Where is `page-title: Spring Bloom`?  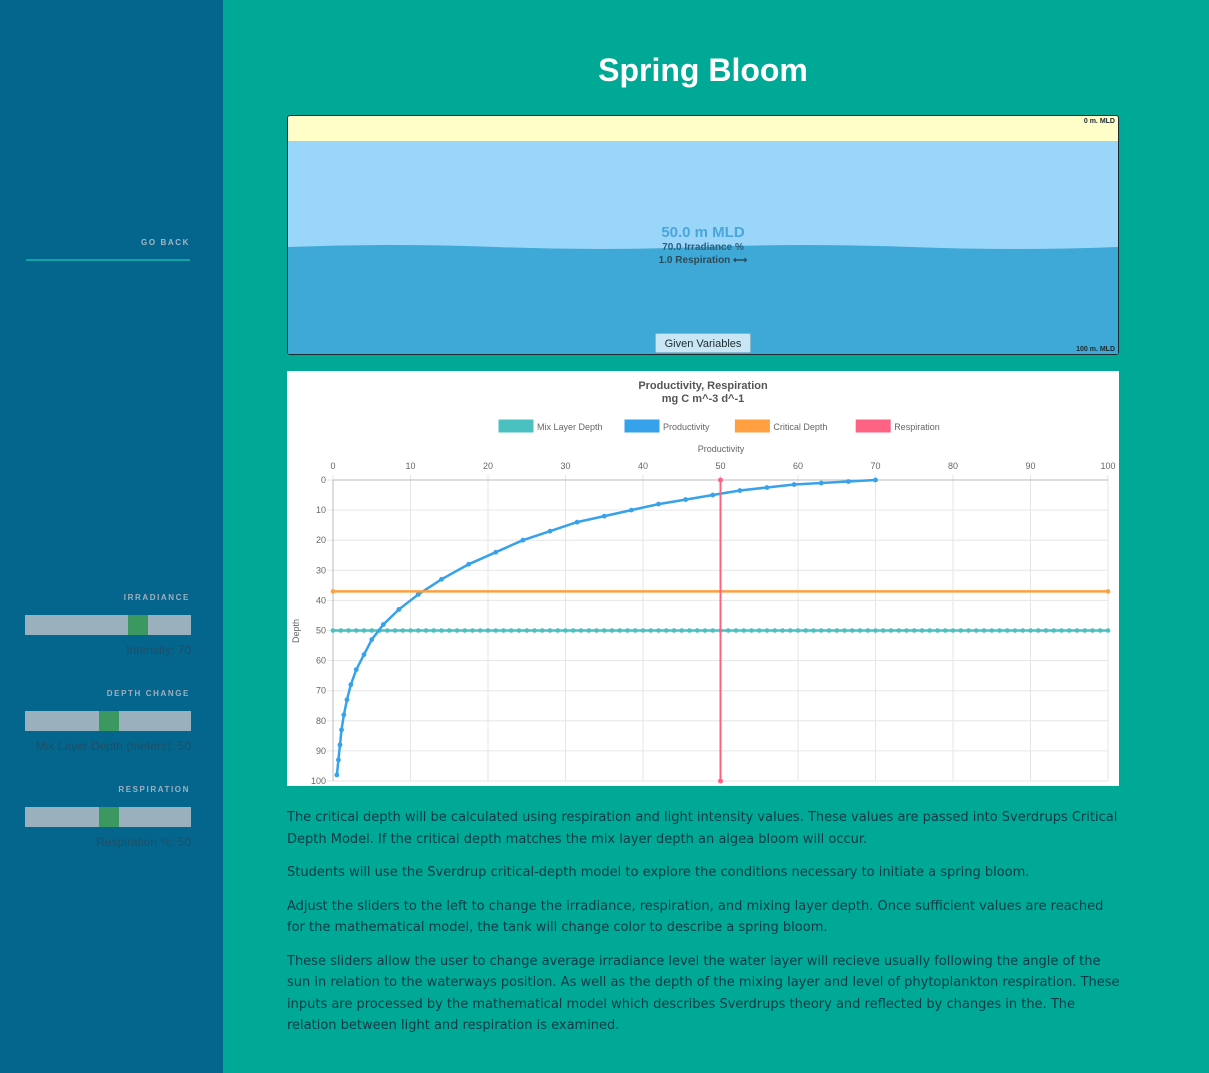
page-title: Spring Bloom is located at coordinates (703, 70).